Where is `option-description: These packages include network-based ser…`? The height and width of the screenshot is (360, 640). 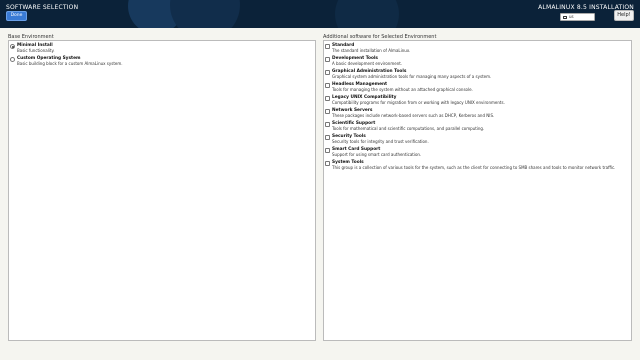 option-description: These packages include network-based ser… is located at coordinates (413, 116).